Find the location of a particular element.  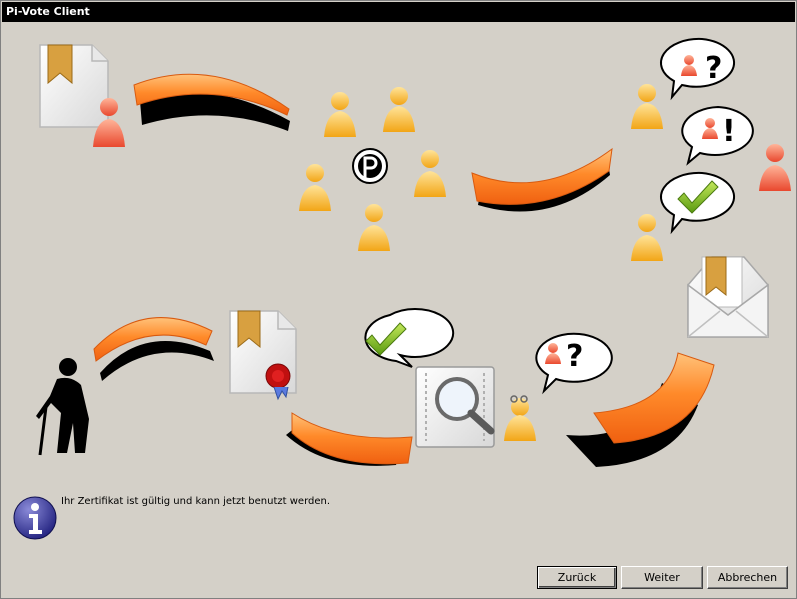

certificate-icon is located at coordinates (74, 86).